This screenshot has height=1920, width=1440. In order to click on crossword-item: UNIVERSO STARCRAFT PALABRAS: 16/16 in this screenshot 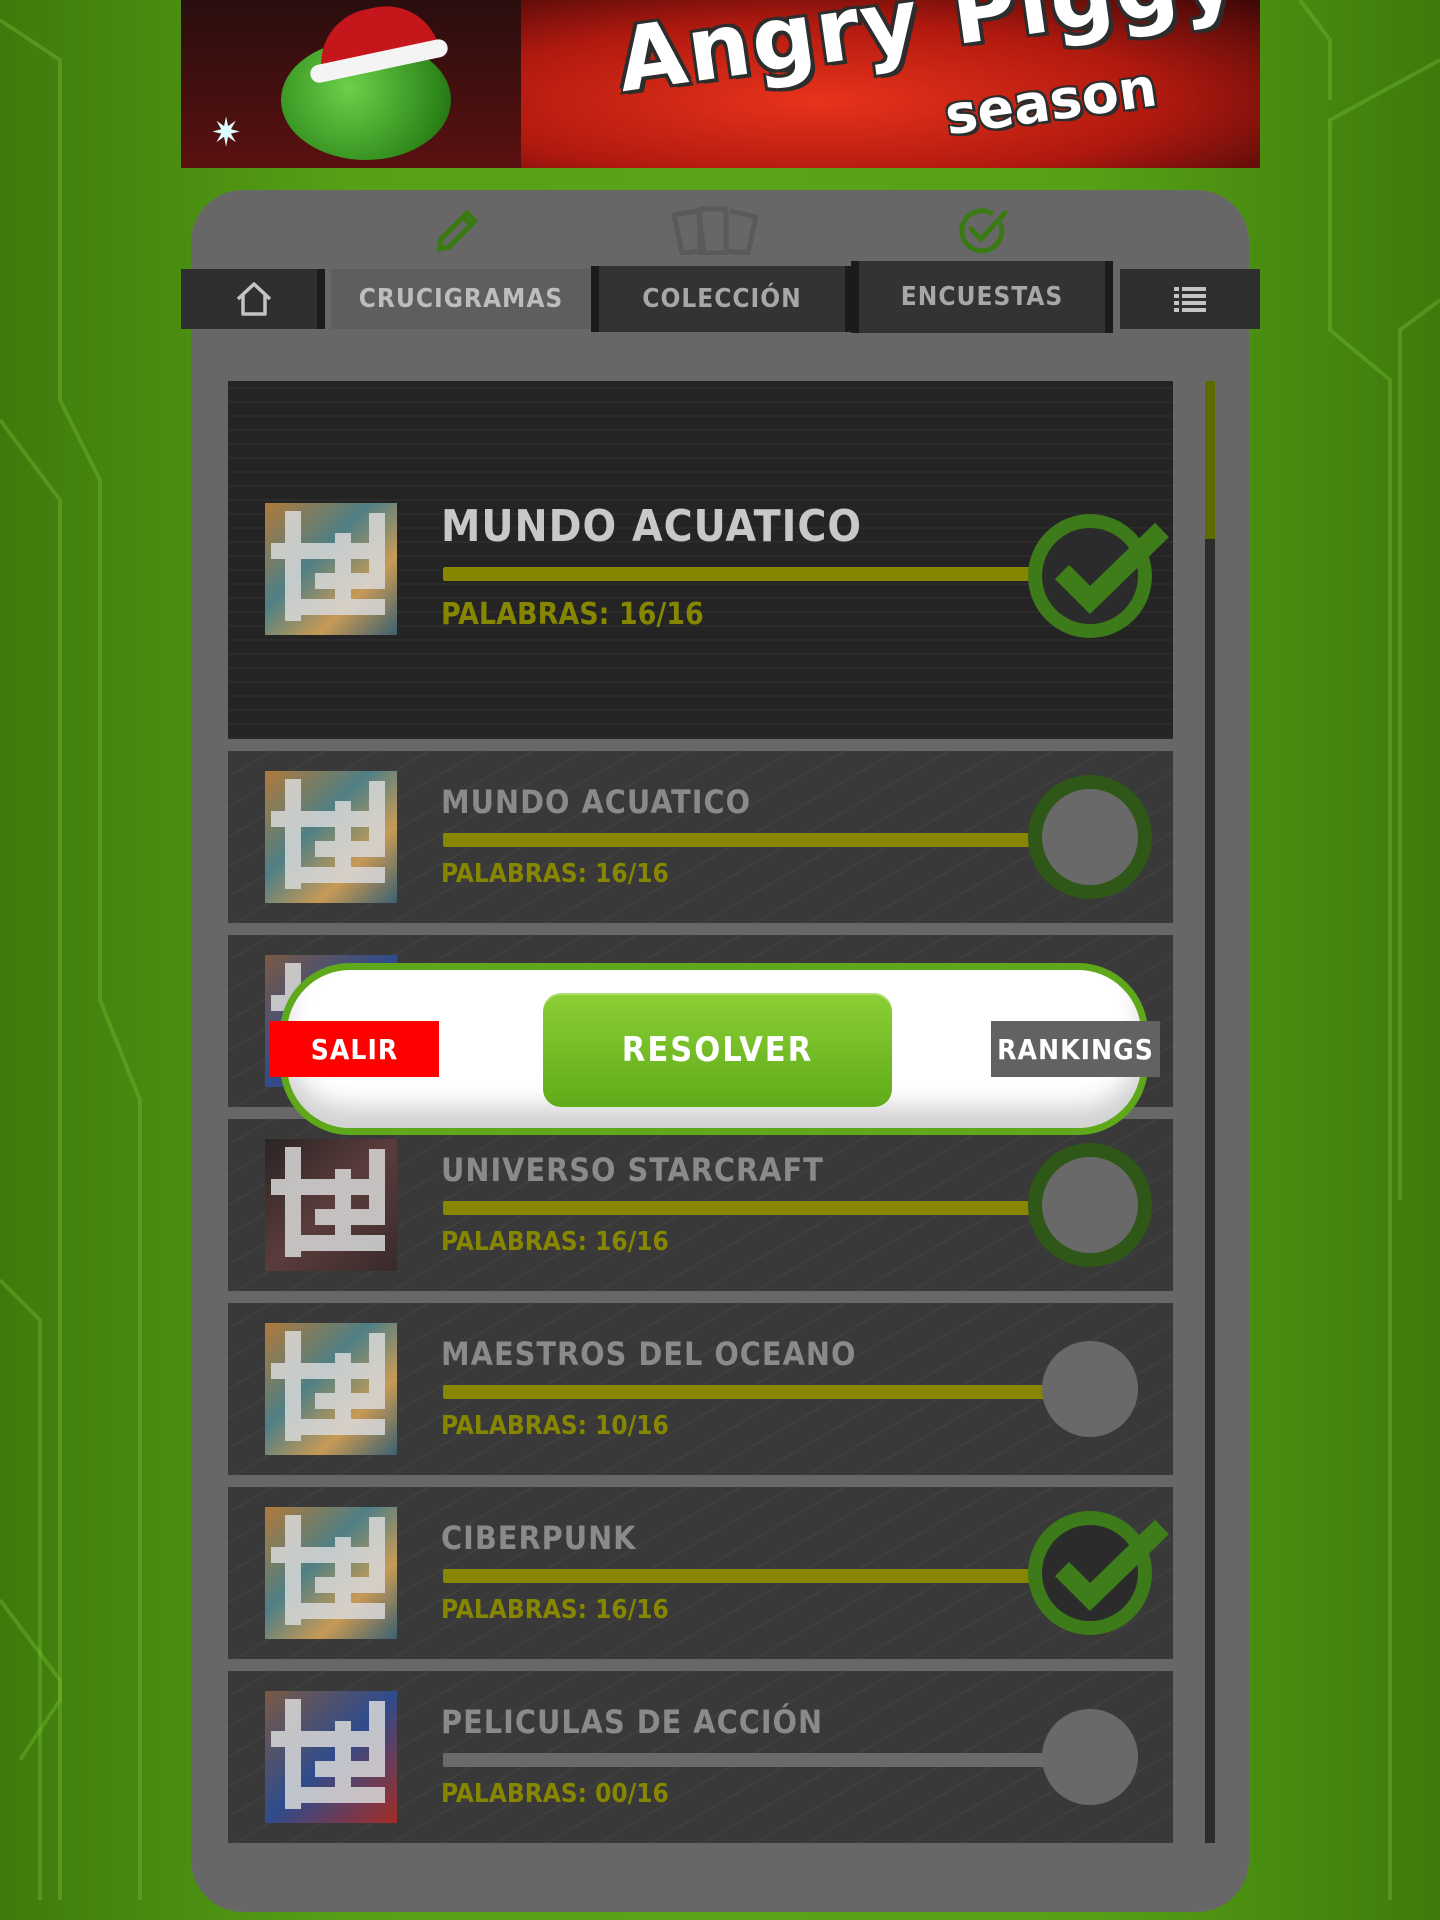, I will do `click(700, 1205)`.